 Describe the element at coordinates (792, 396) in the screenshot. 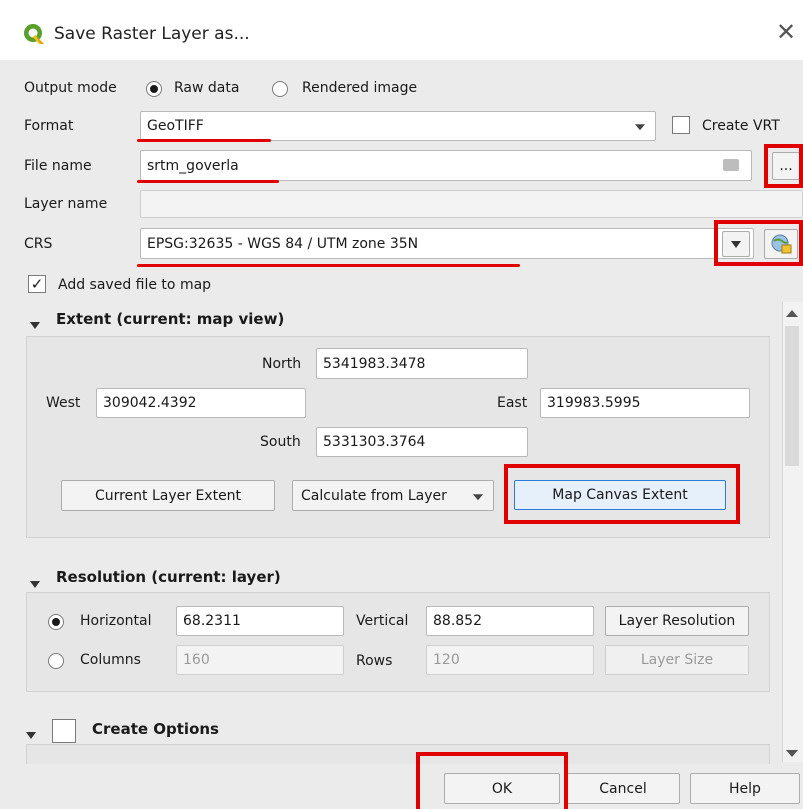

I see `scrollbar-thumb` at that location.